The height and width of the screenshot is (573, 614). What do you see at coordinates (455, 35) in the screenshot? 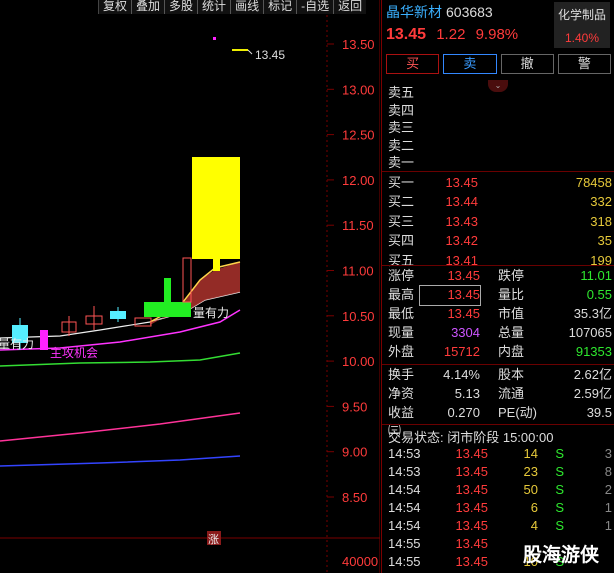
I see `price-line: 13.45 1.22 9.98%` at bounding box center [455, 35].